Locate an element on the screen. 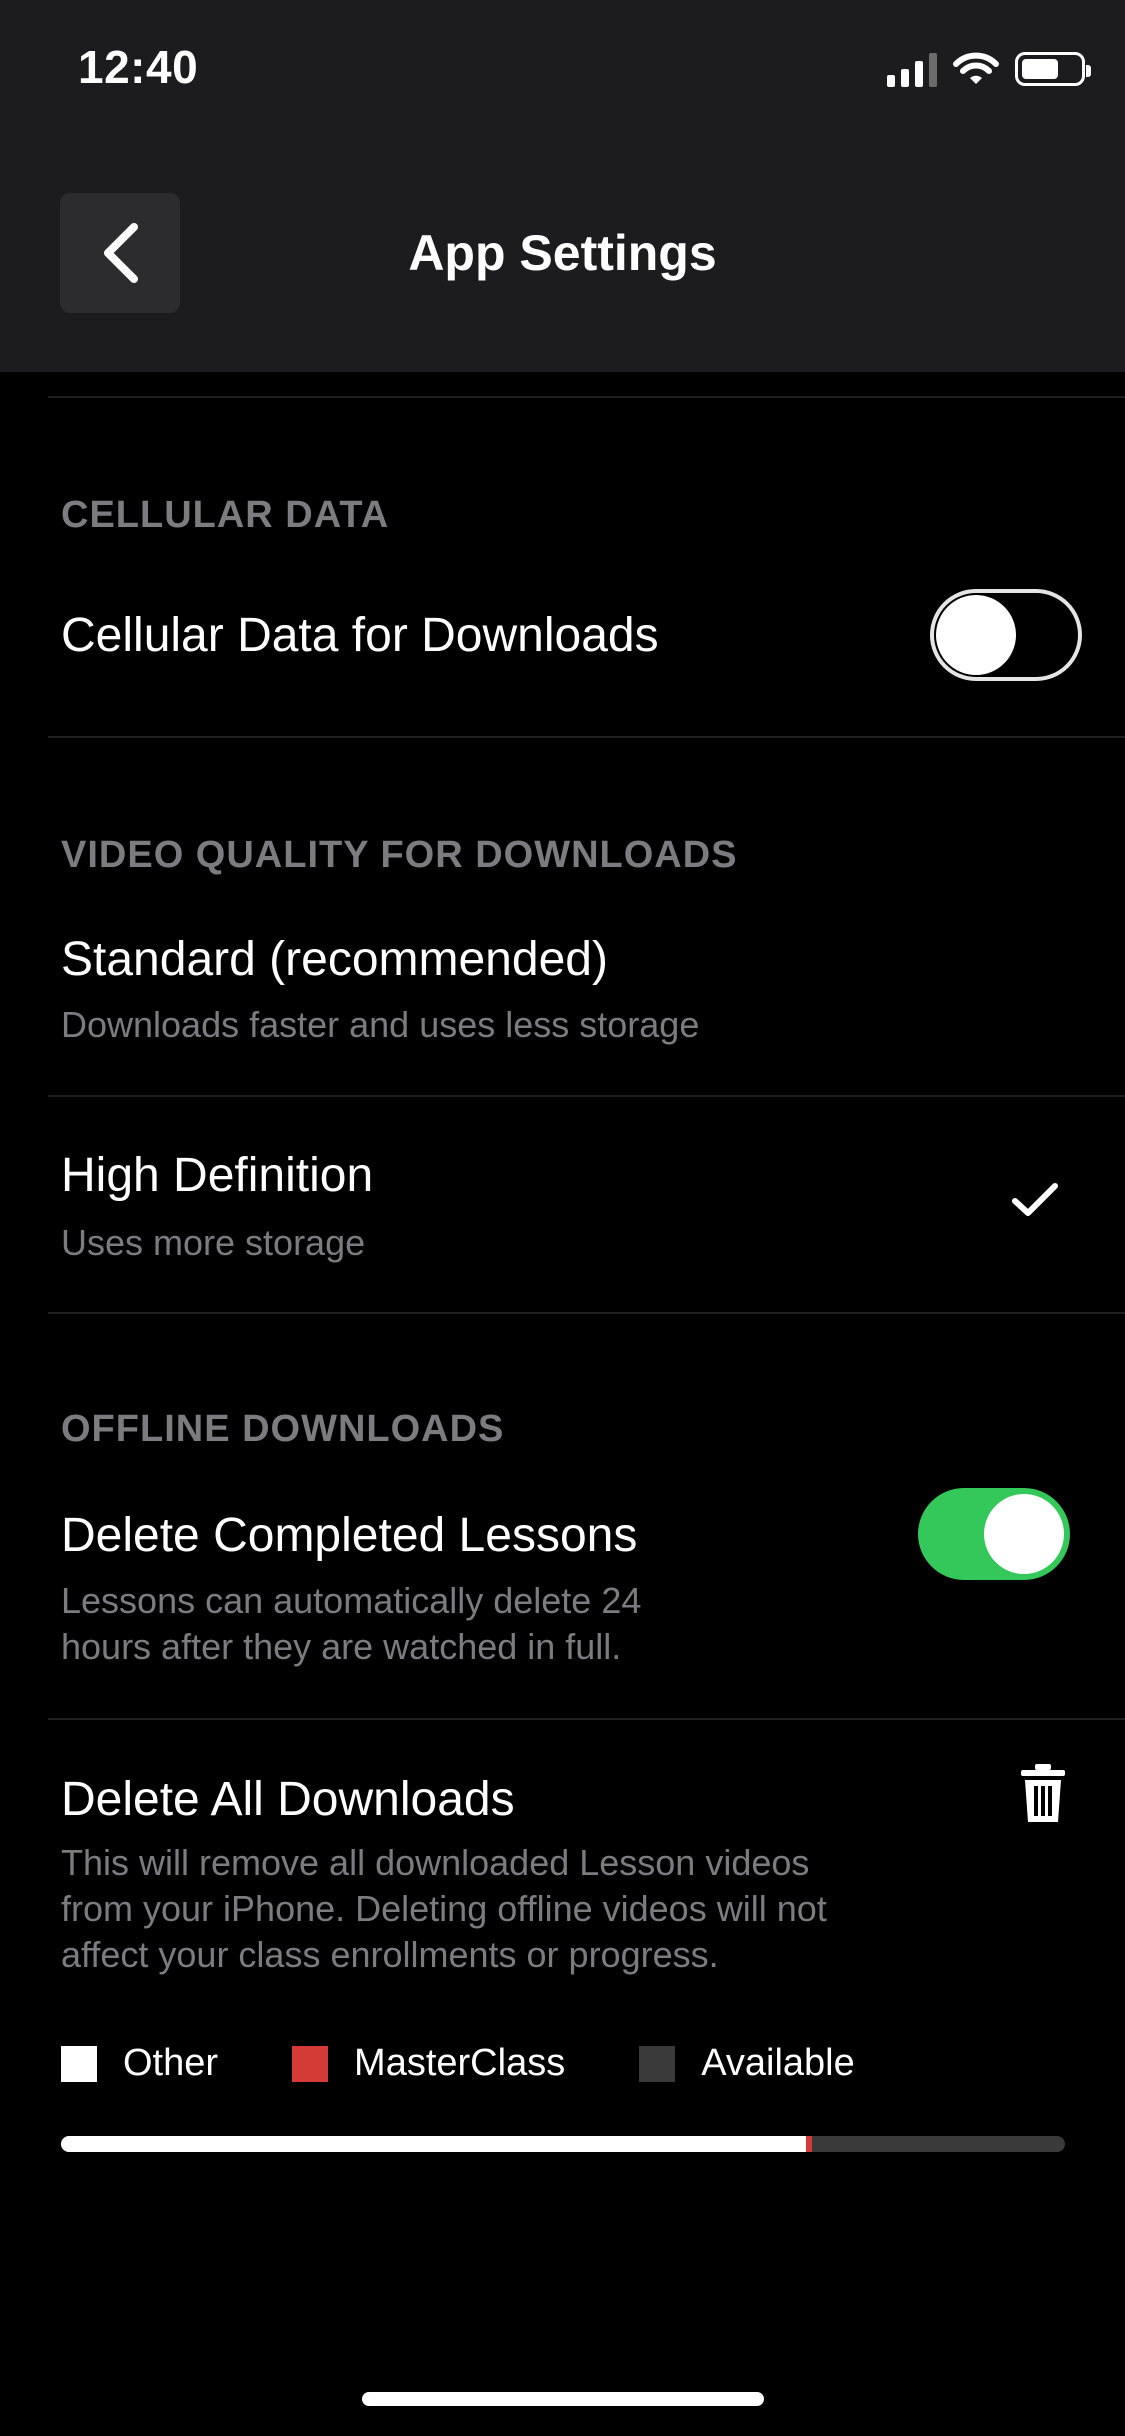 The height and width of the screenshot is (2436, 1125). storage-usage-bar is located at coordinates (563, 2144).